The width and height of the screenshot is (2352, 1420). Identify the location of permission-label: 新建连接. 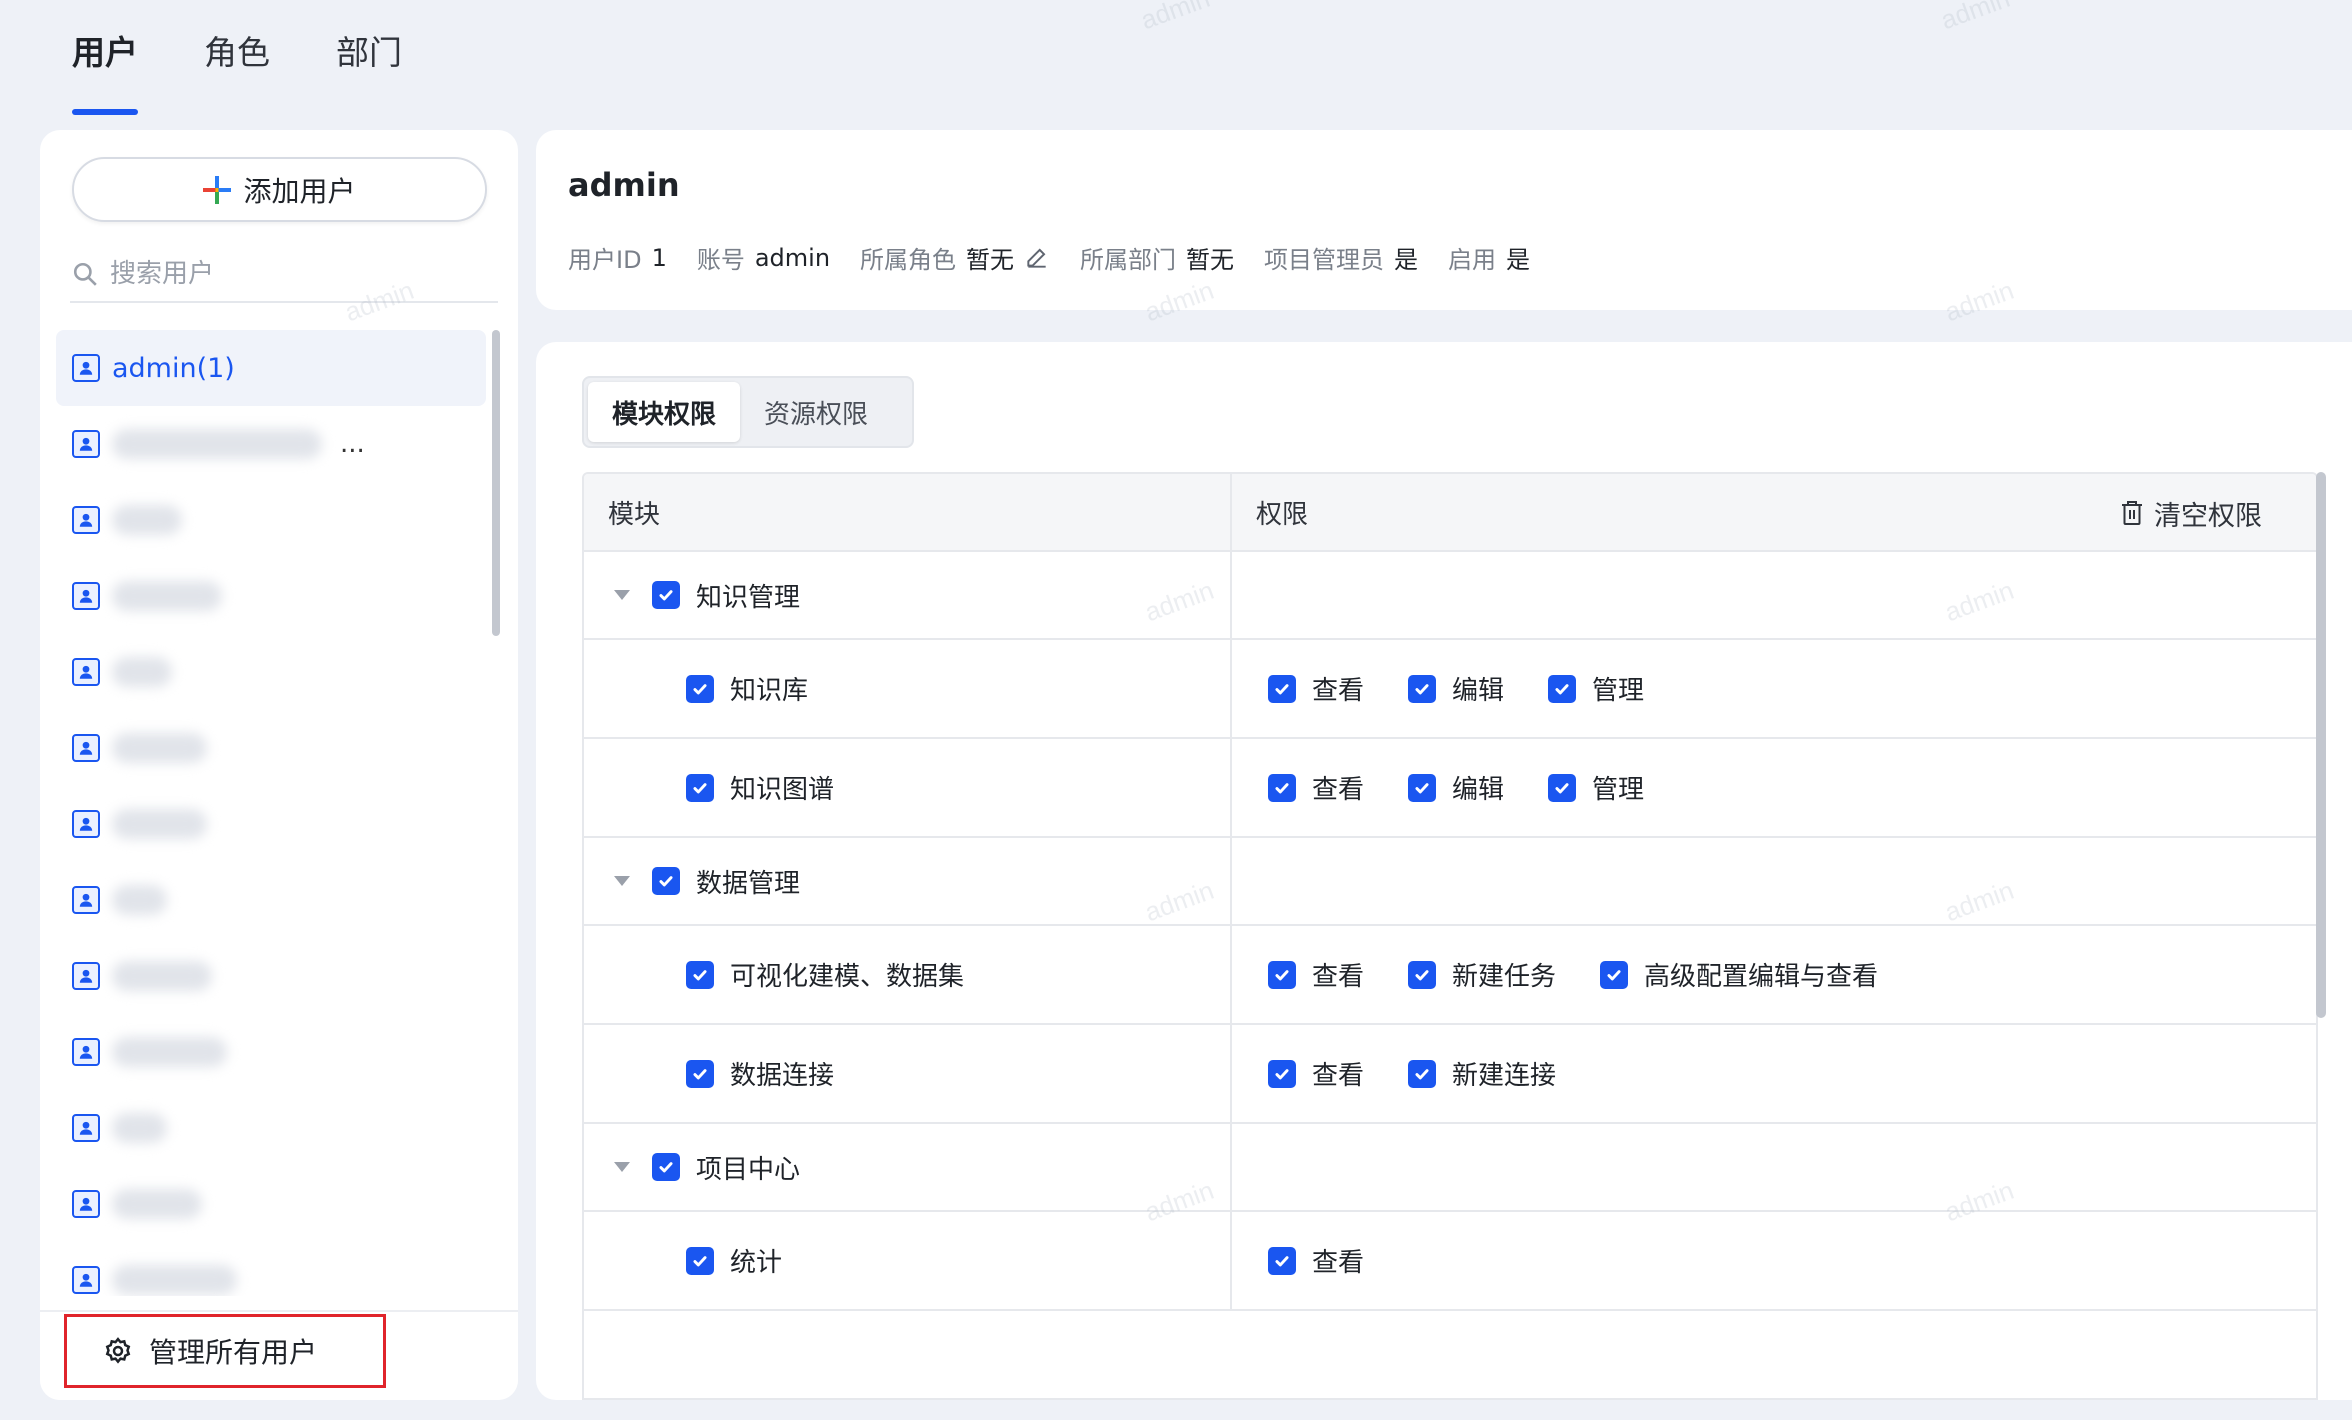
(1504, 1076).